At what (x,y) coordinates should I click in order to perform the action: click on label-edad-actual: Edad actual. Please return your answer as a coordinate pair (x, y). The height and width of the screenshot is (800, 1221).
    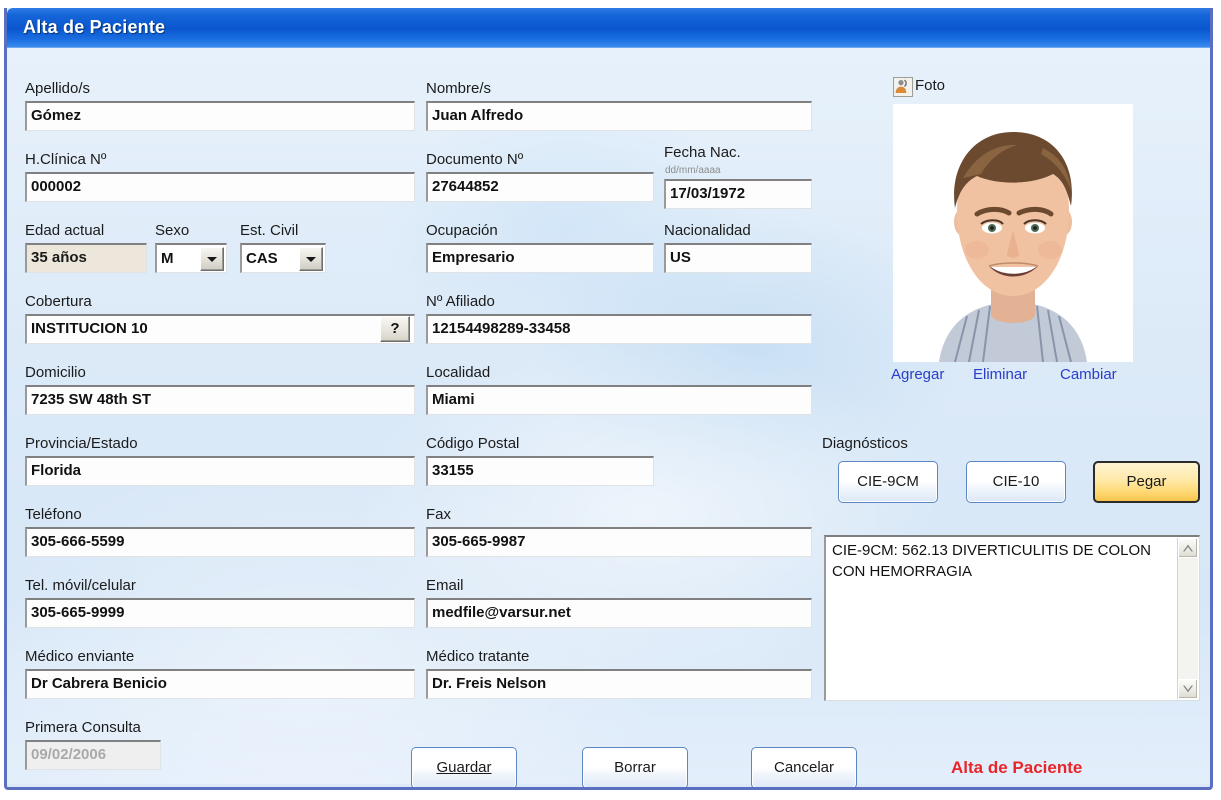
    Looking at the image, I should click on (65, 230).